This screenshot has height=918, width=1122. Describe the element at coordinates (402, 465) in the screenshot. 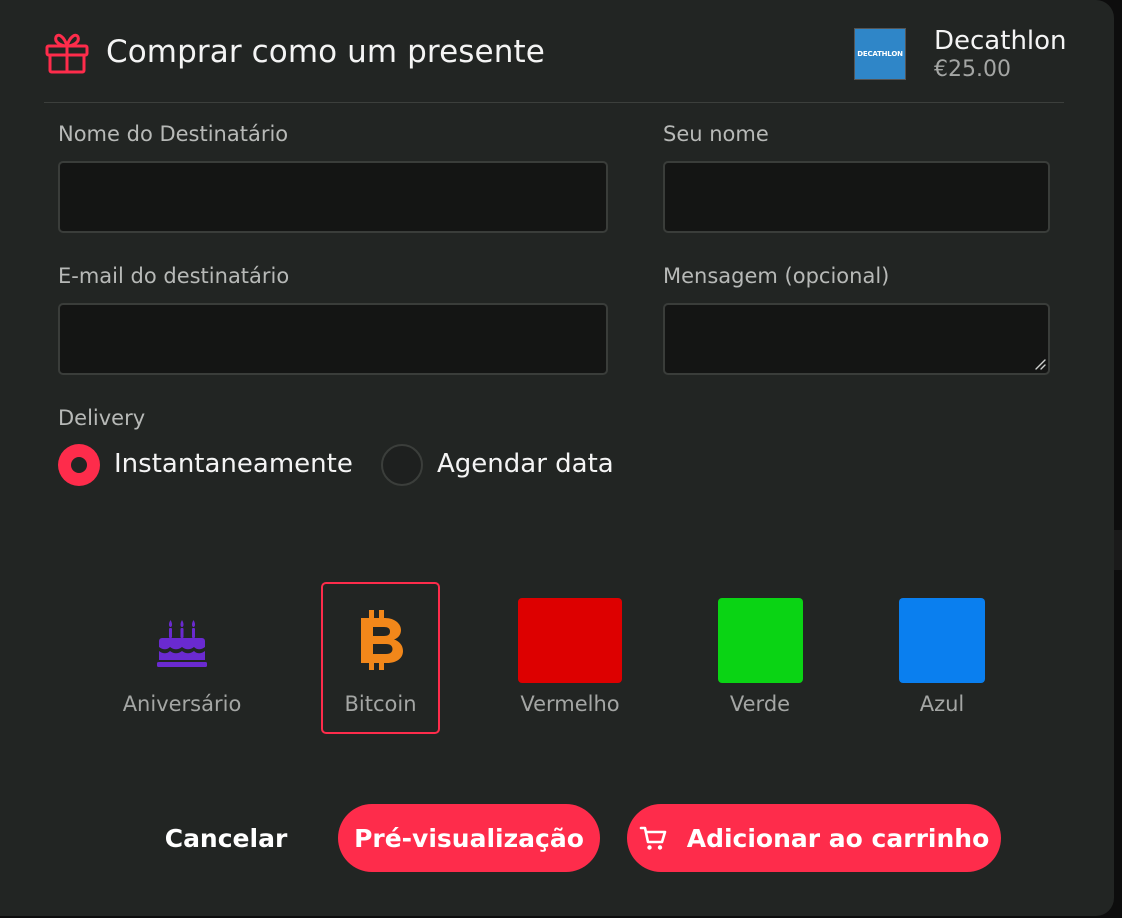

I see `delivery-schedule-radio` at that location.